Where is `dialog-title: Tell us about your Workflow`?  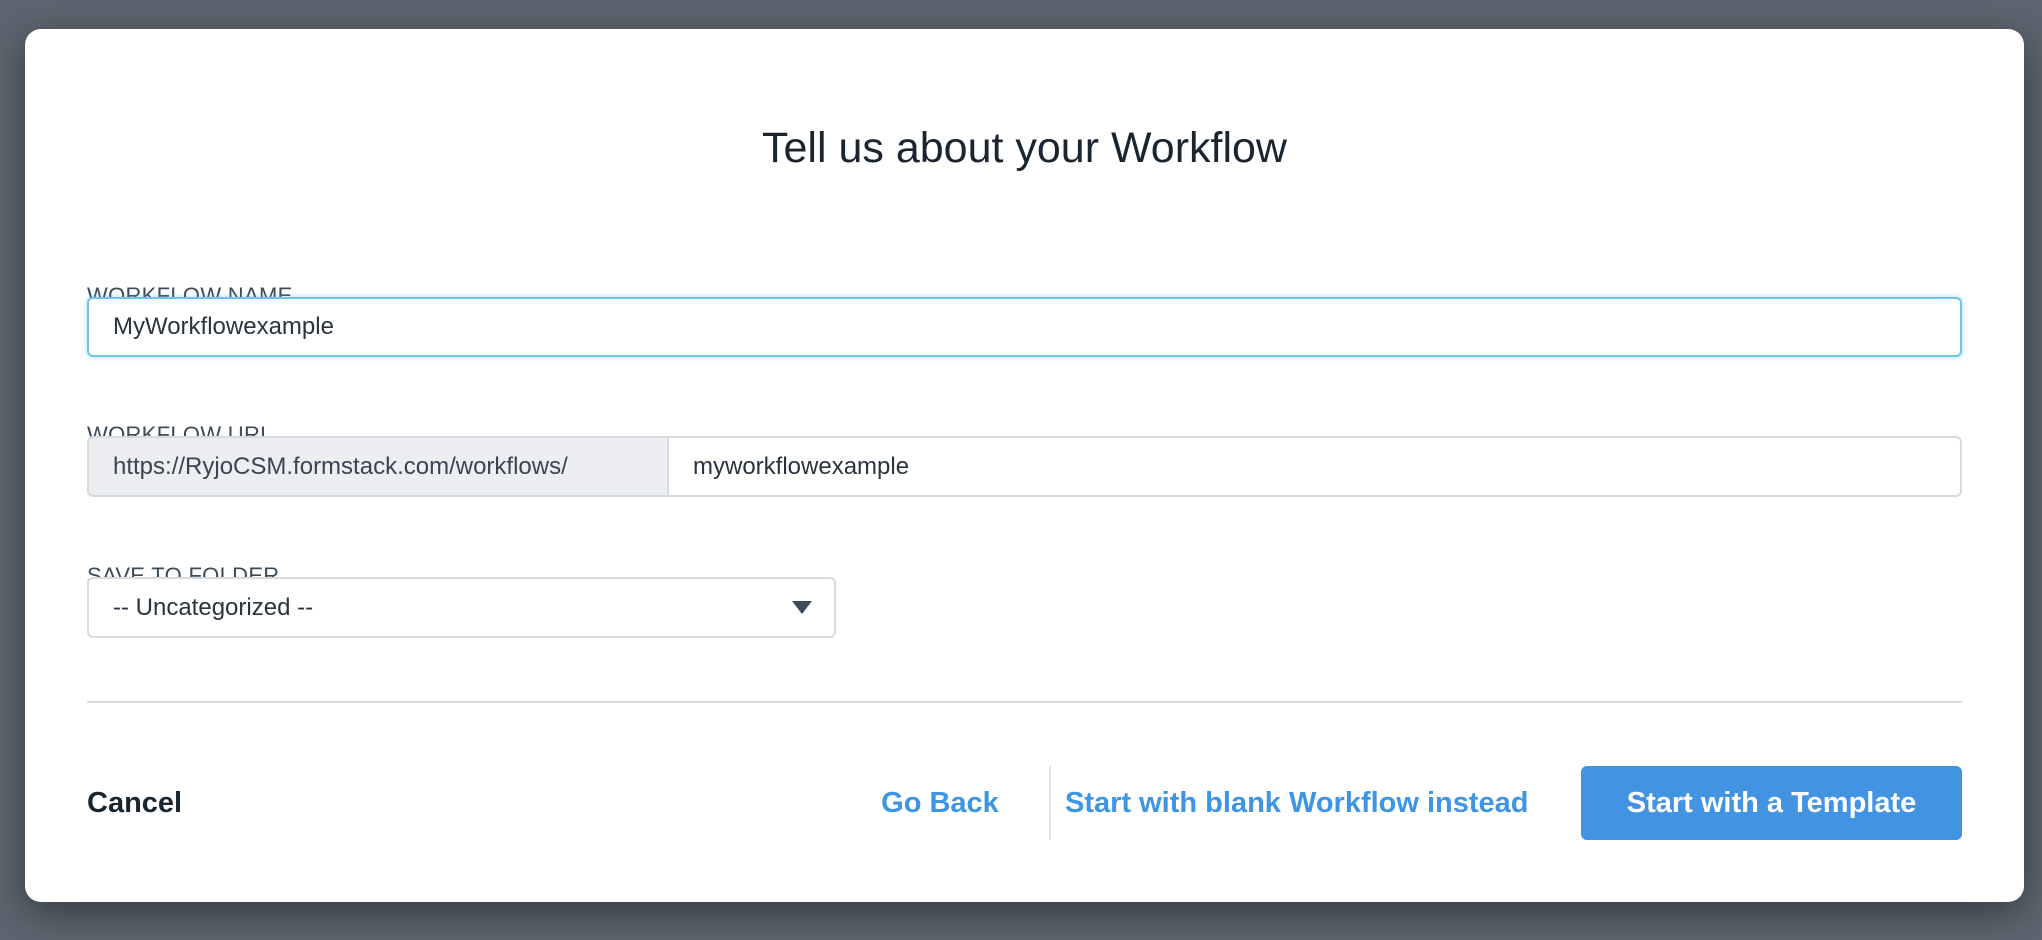
dialog-title: Tell us about your Workflow is located at coordinates (1024, 148).